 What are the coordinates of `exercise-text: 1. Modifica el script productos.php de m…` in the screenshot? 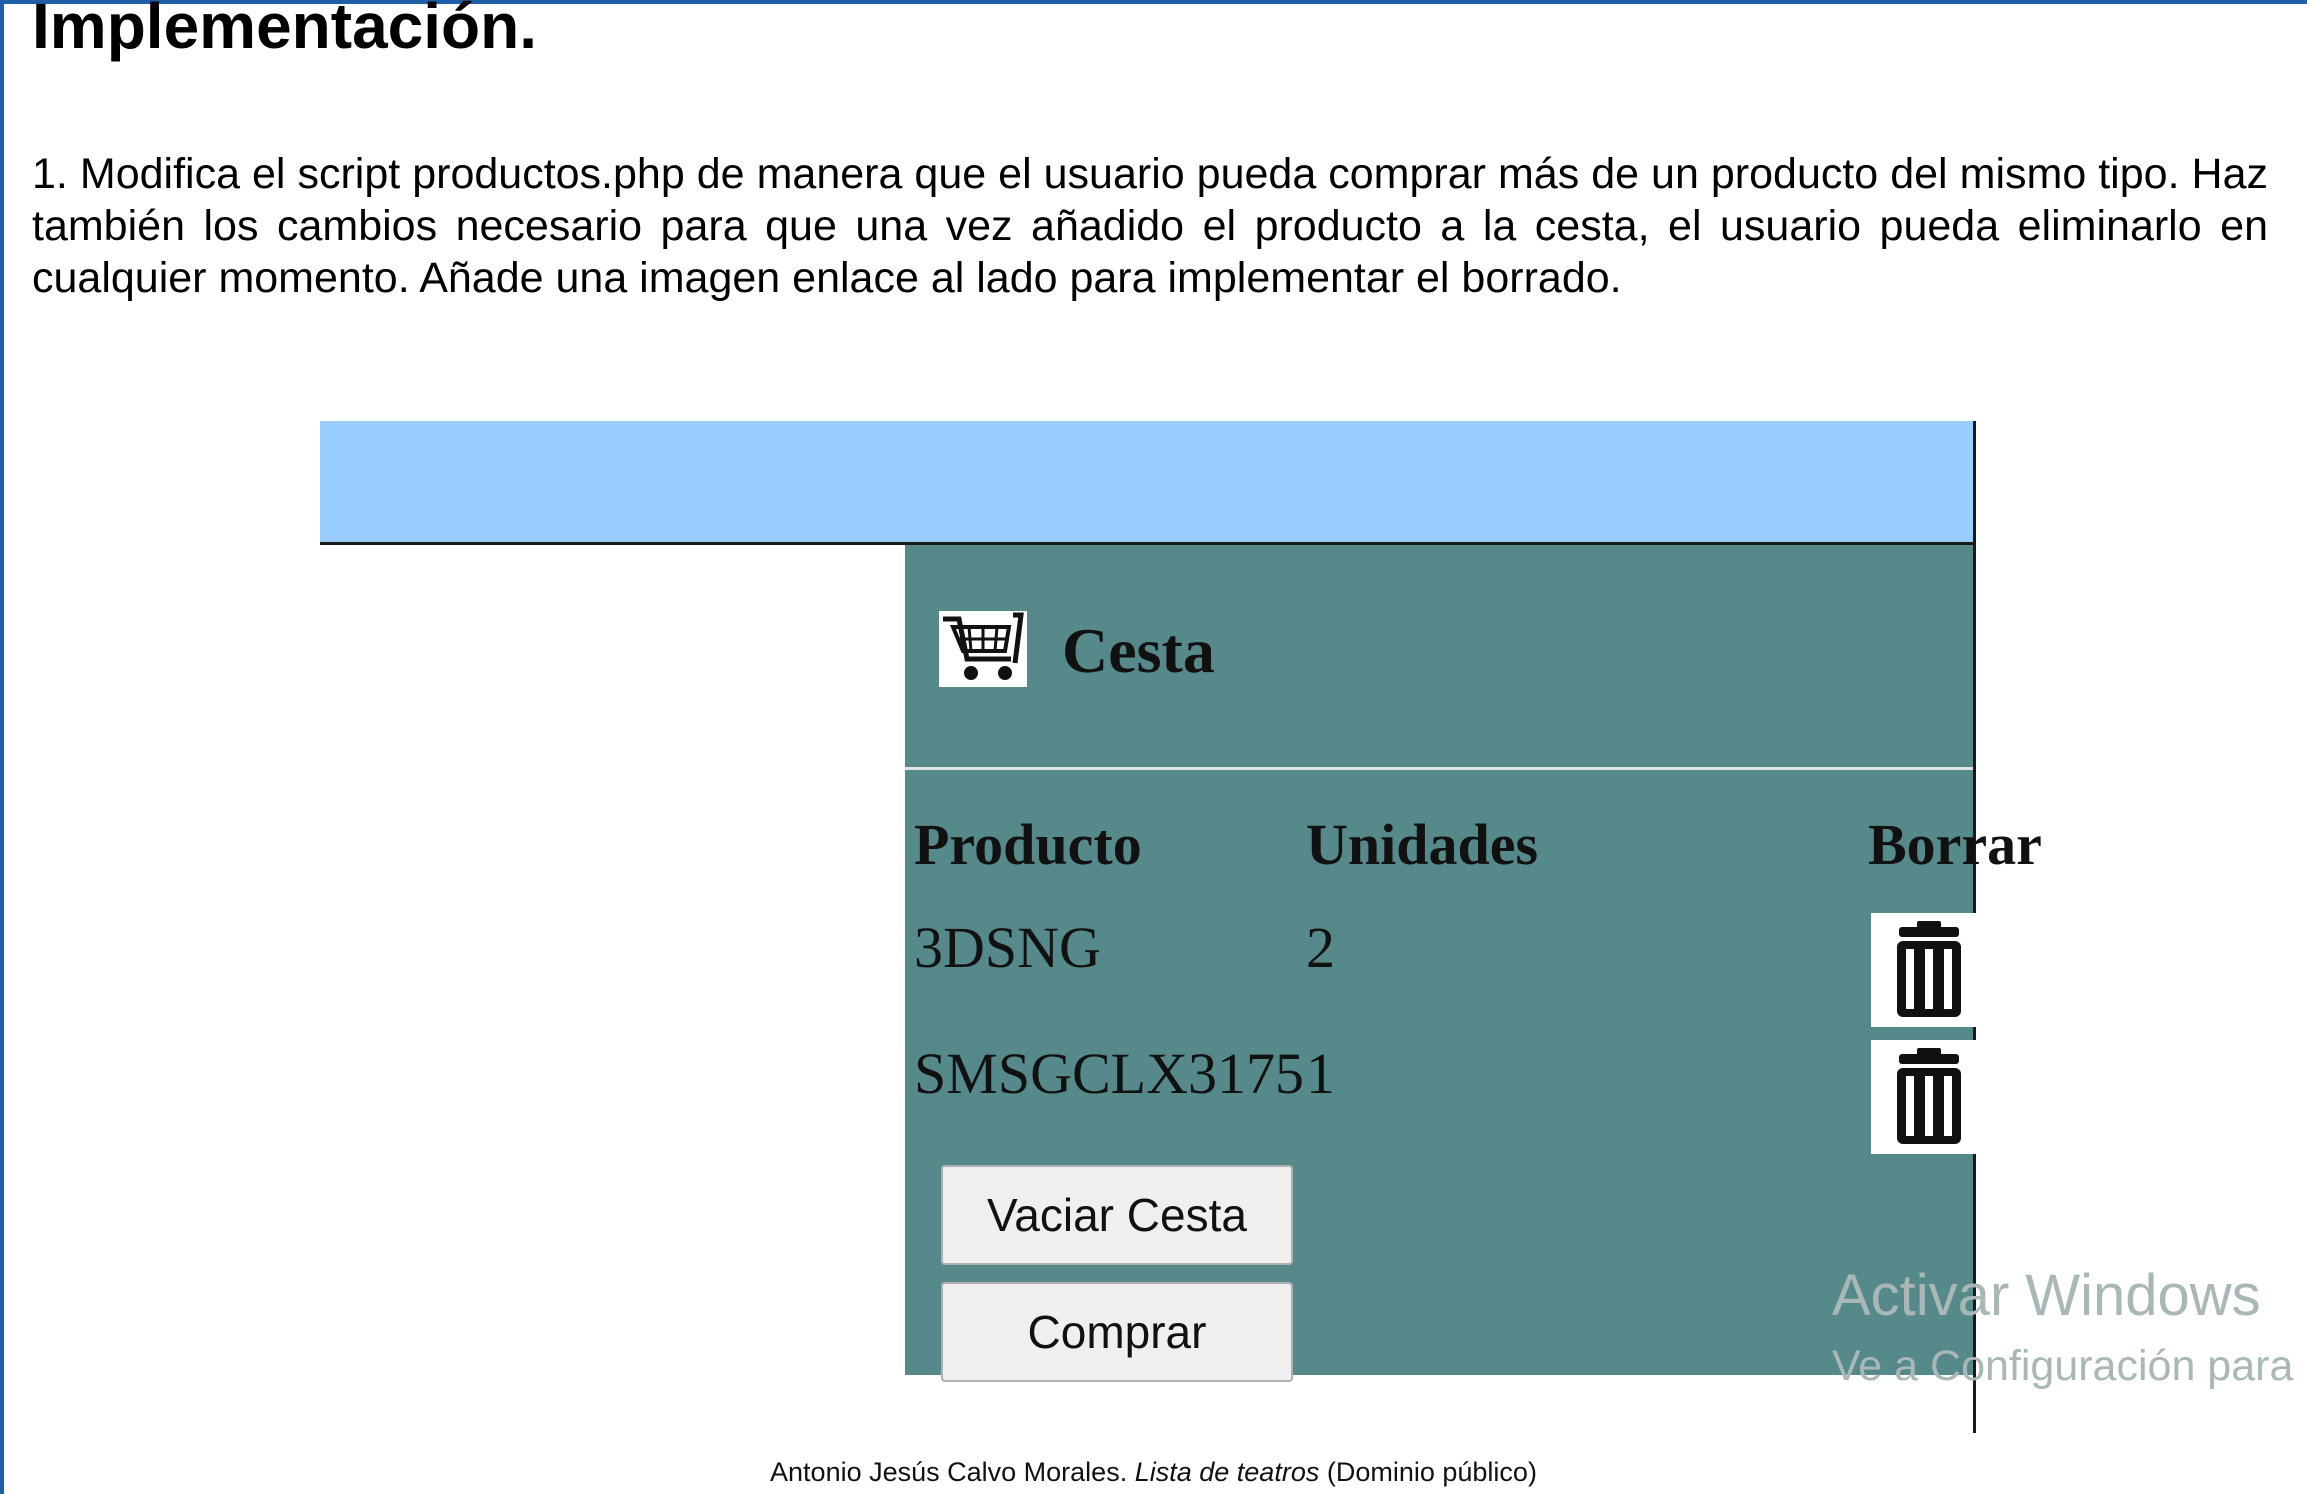 It's located at (1150, 226).